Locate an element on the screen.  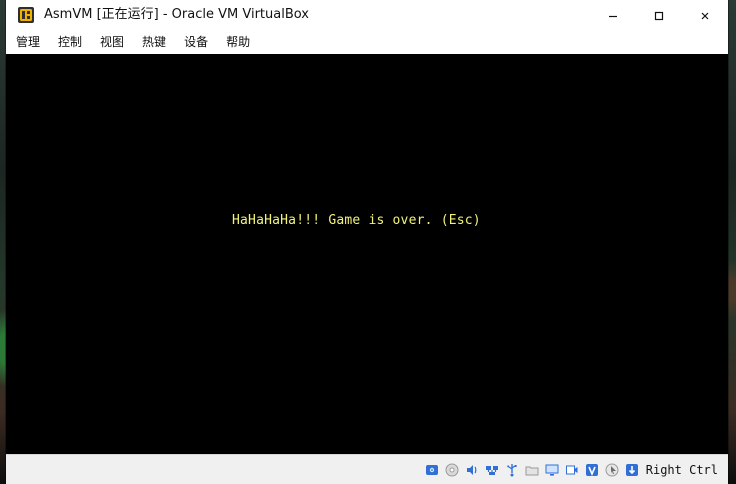
close-icon is located at coordinates (705, 15).